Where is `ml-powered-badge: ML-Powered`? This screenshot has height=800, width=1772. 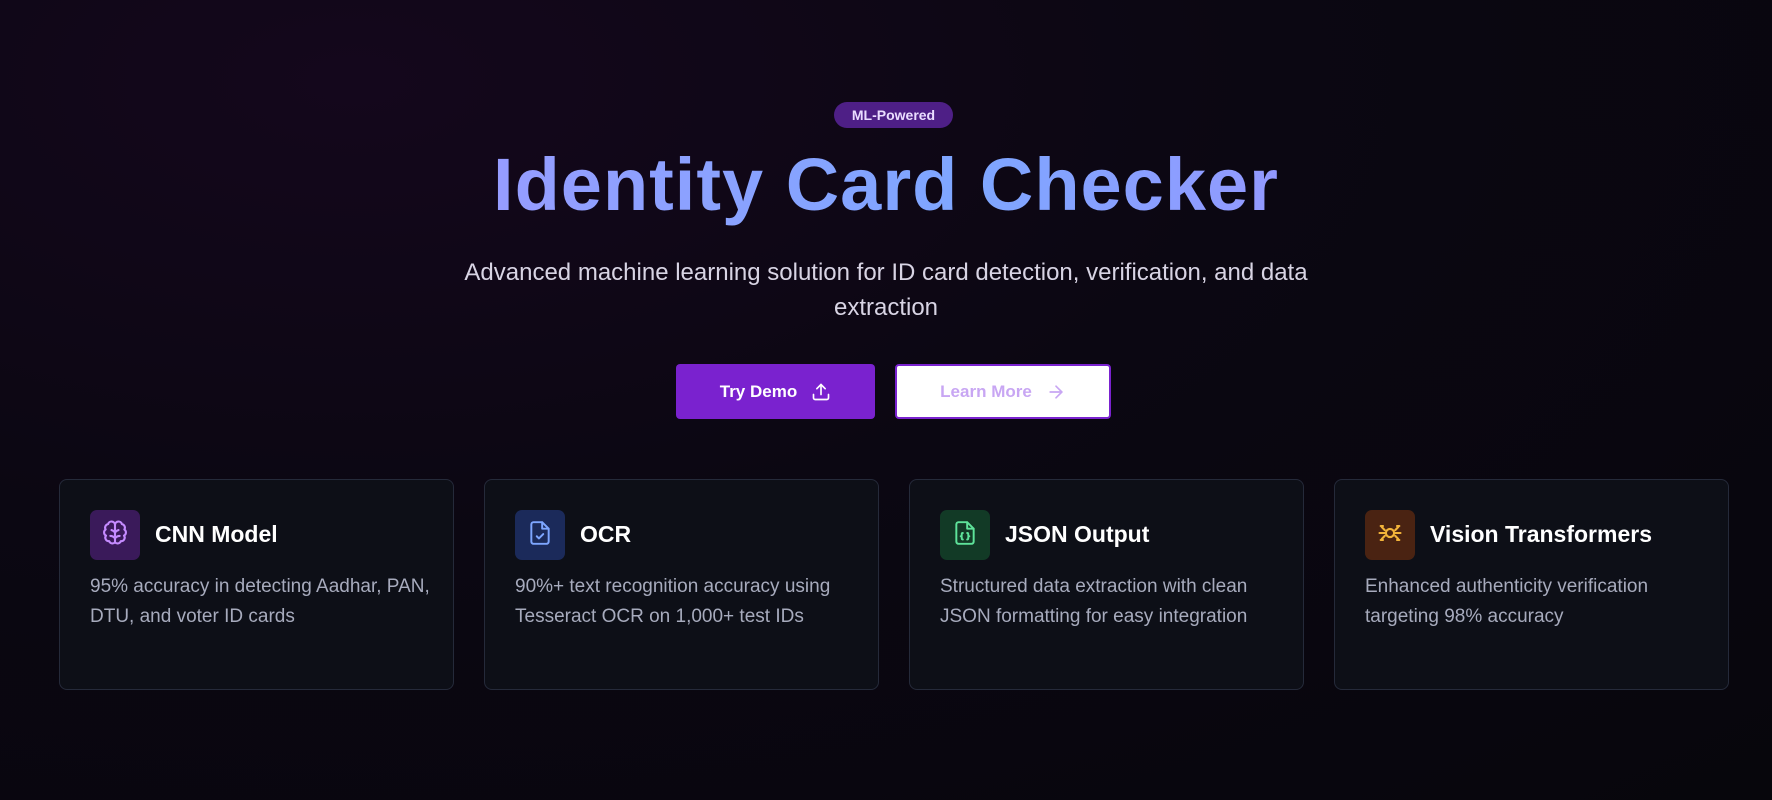 ml-powered-badge: ML-Powered is located at coordinates (893, 115).